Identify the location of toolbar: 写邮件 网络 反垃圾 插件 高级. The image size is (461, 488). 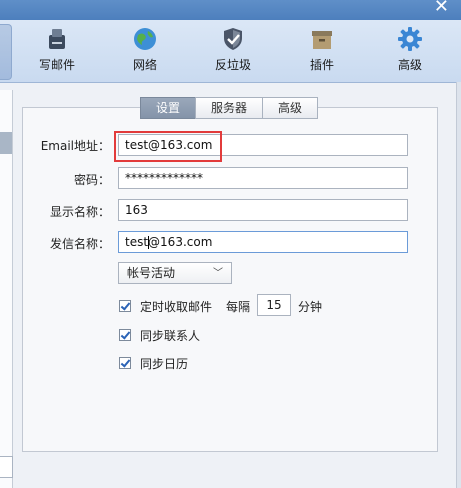
(230, 51).